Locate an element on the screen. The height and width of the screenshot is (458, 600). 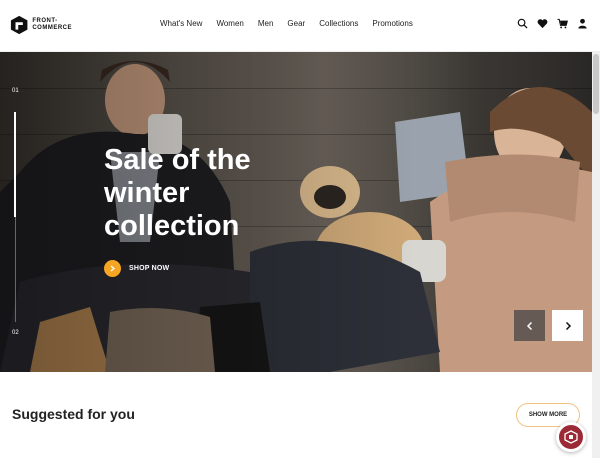
user-icon is located at coordinates (582, 23).